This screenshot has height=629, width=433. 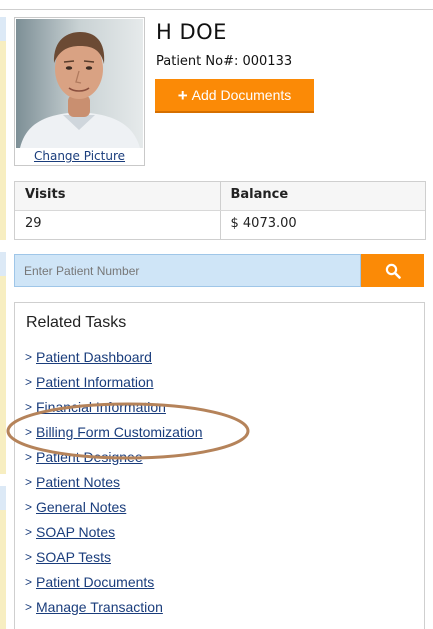 I want to click on balance-header: Balance, so click(x=322, y=196).